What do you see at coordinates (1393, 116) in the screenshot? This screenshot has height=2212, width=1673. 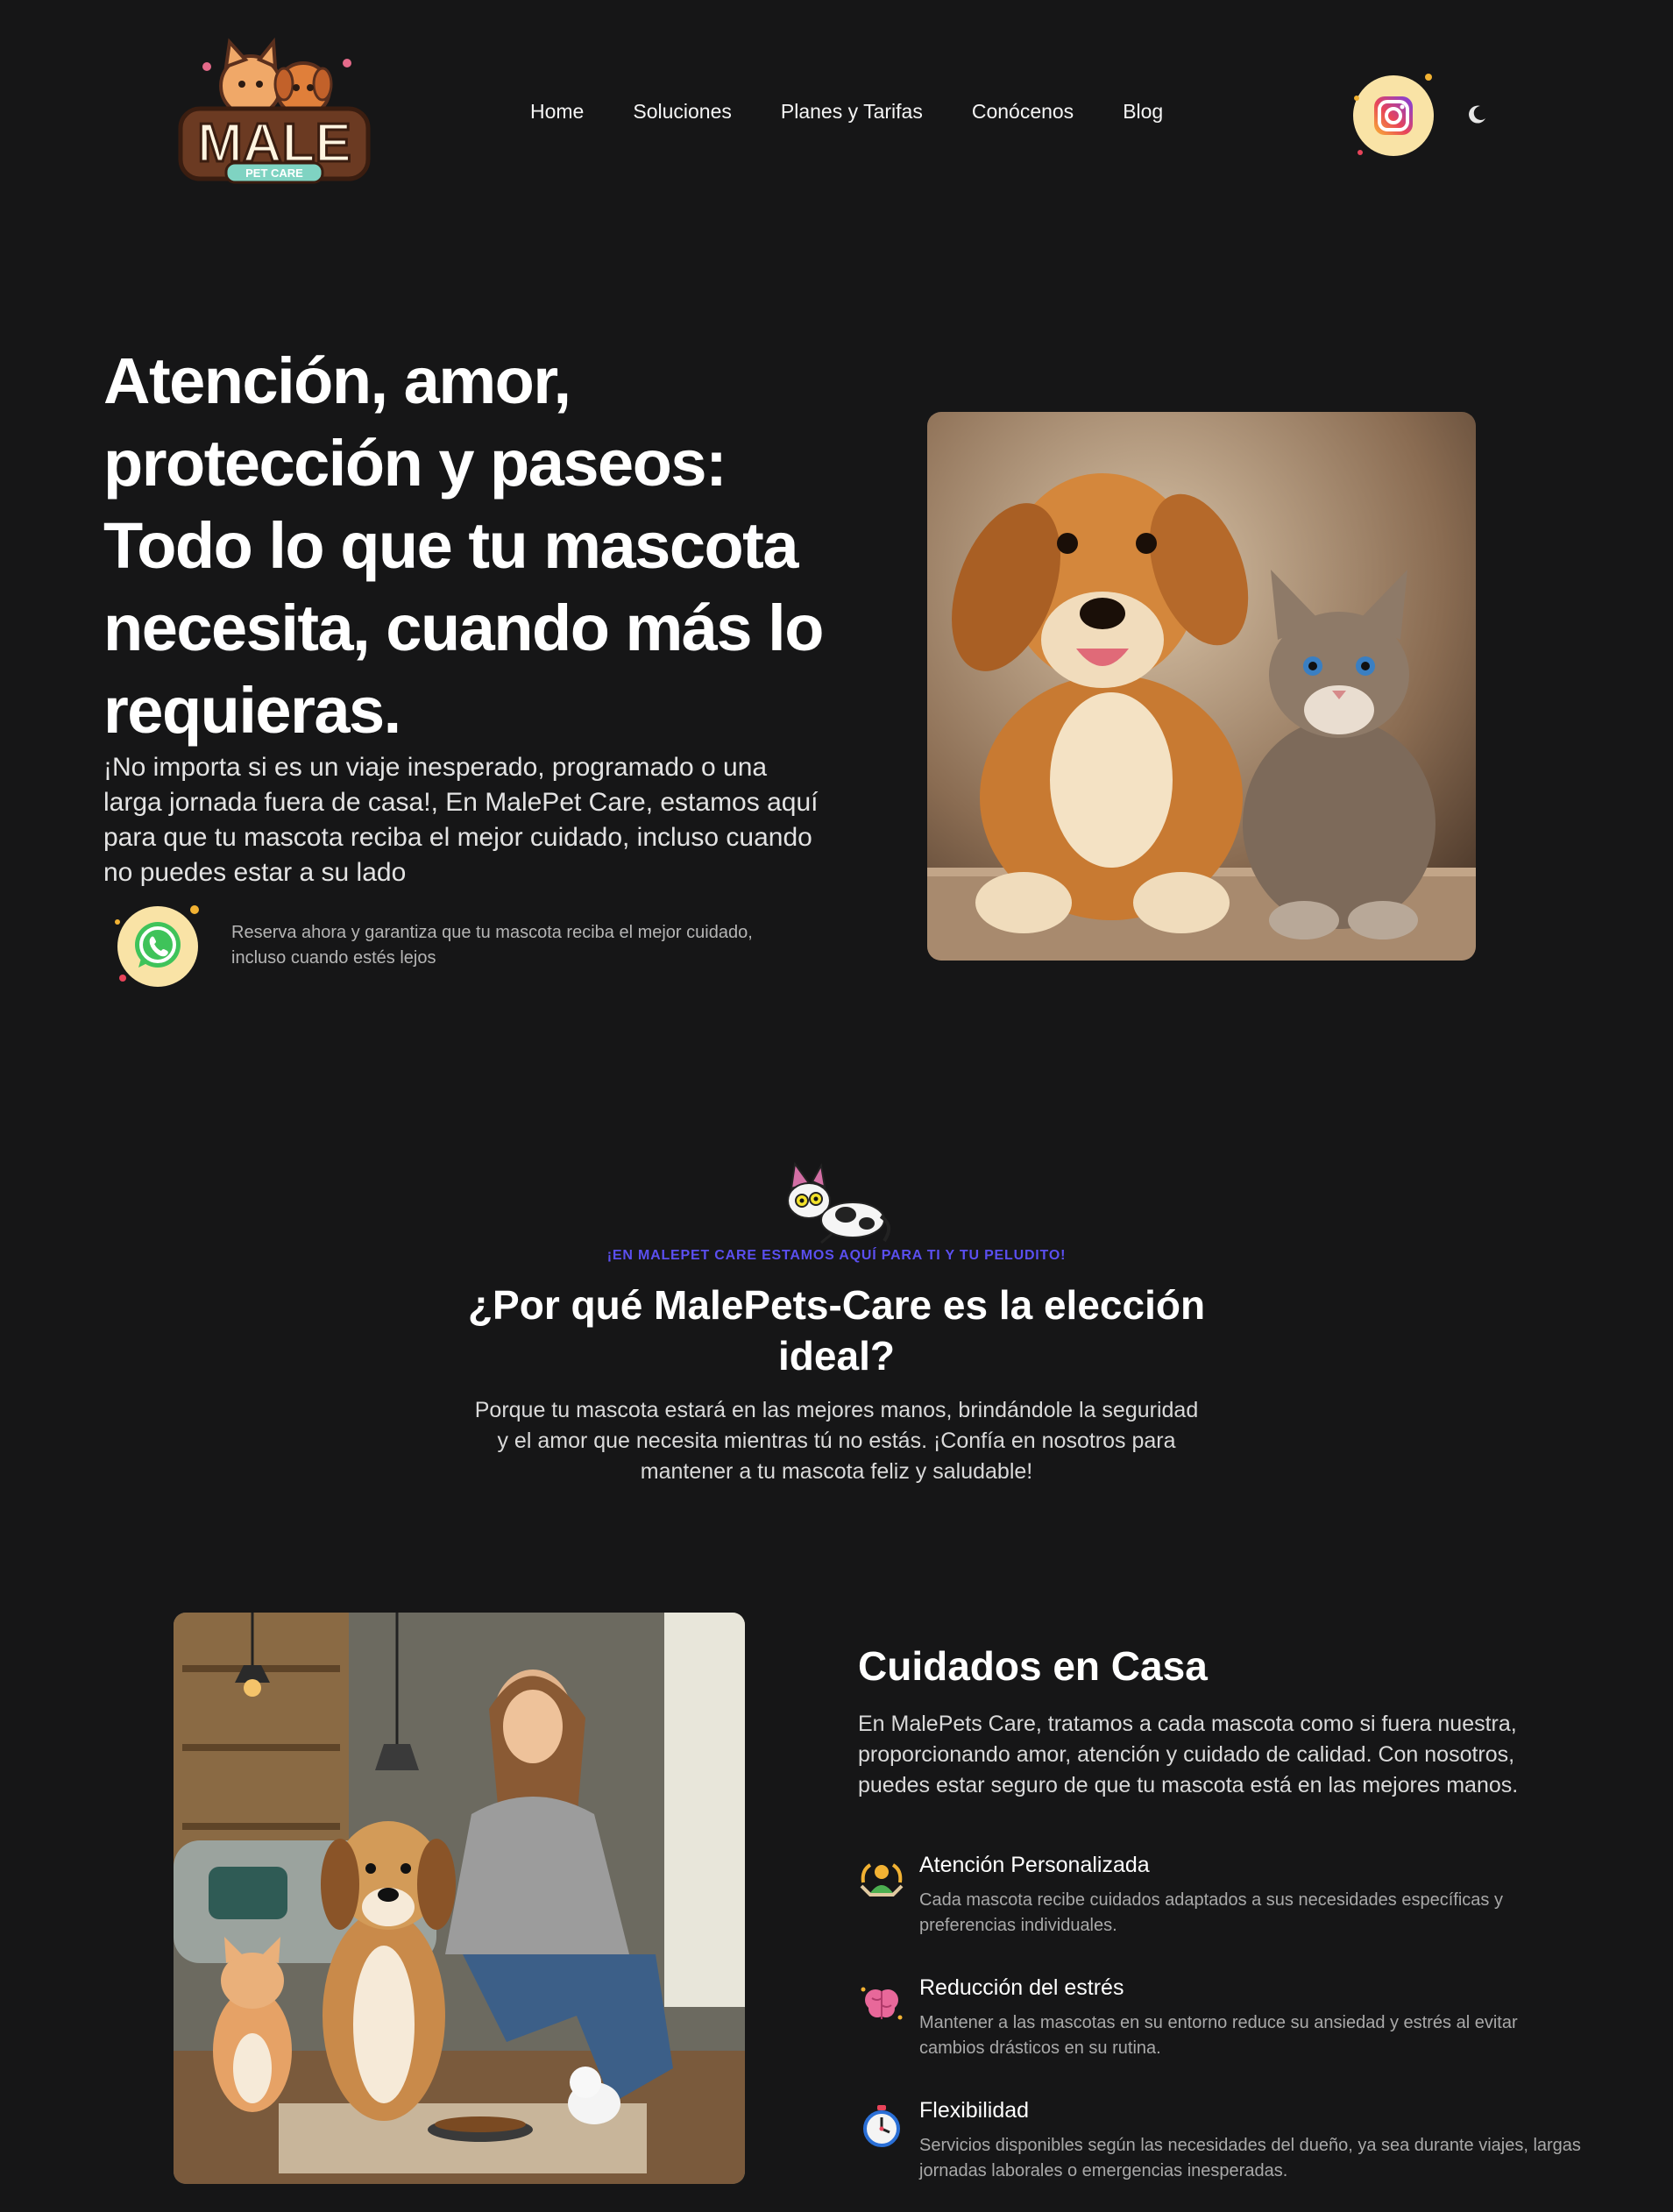 I see `instagram-icon` at bounding box center [1393, 116].